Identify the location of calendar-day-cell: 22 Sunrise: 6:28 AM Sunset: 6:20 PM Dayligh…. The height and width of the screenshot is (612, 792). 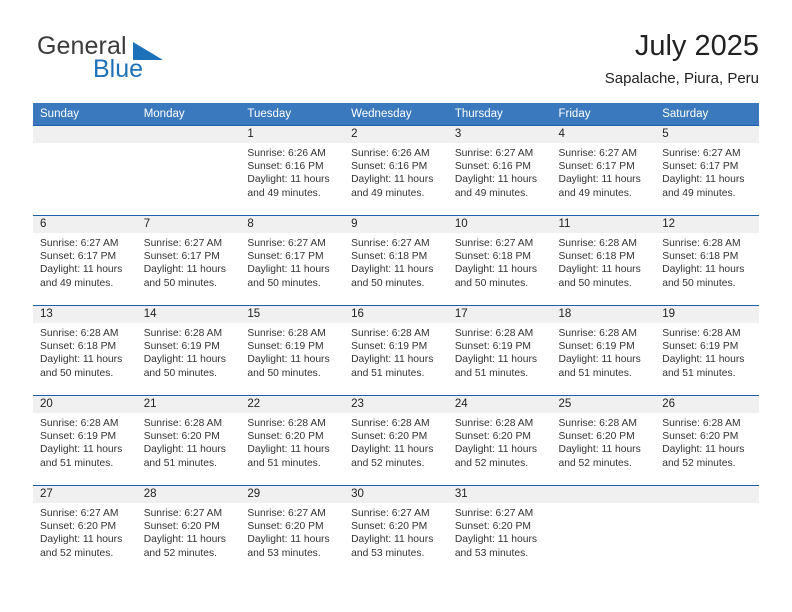
(292, 440).